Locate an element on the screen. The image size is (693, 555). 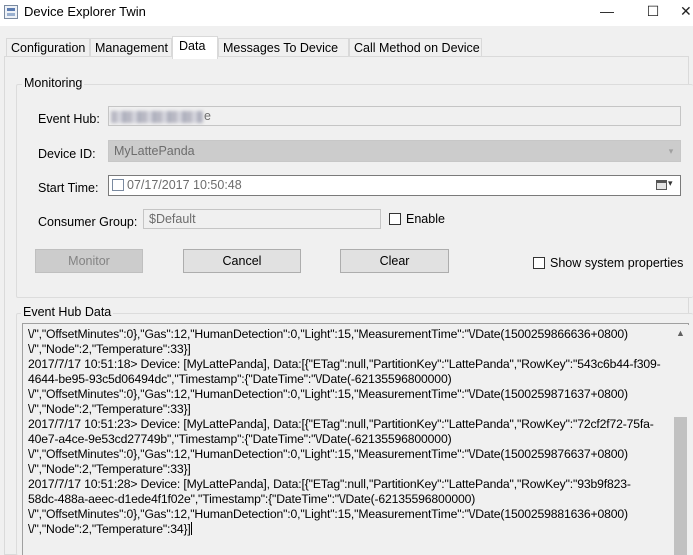
event-hub-data-group-title: Event Hub Data is located at coordinates (67, 312).